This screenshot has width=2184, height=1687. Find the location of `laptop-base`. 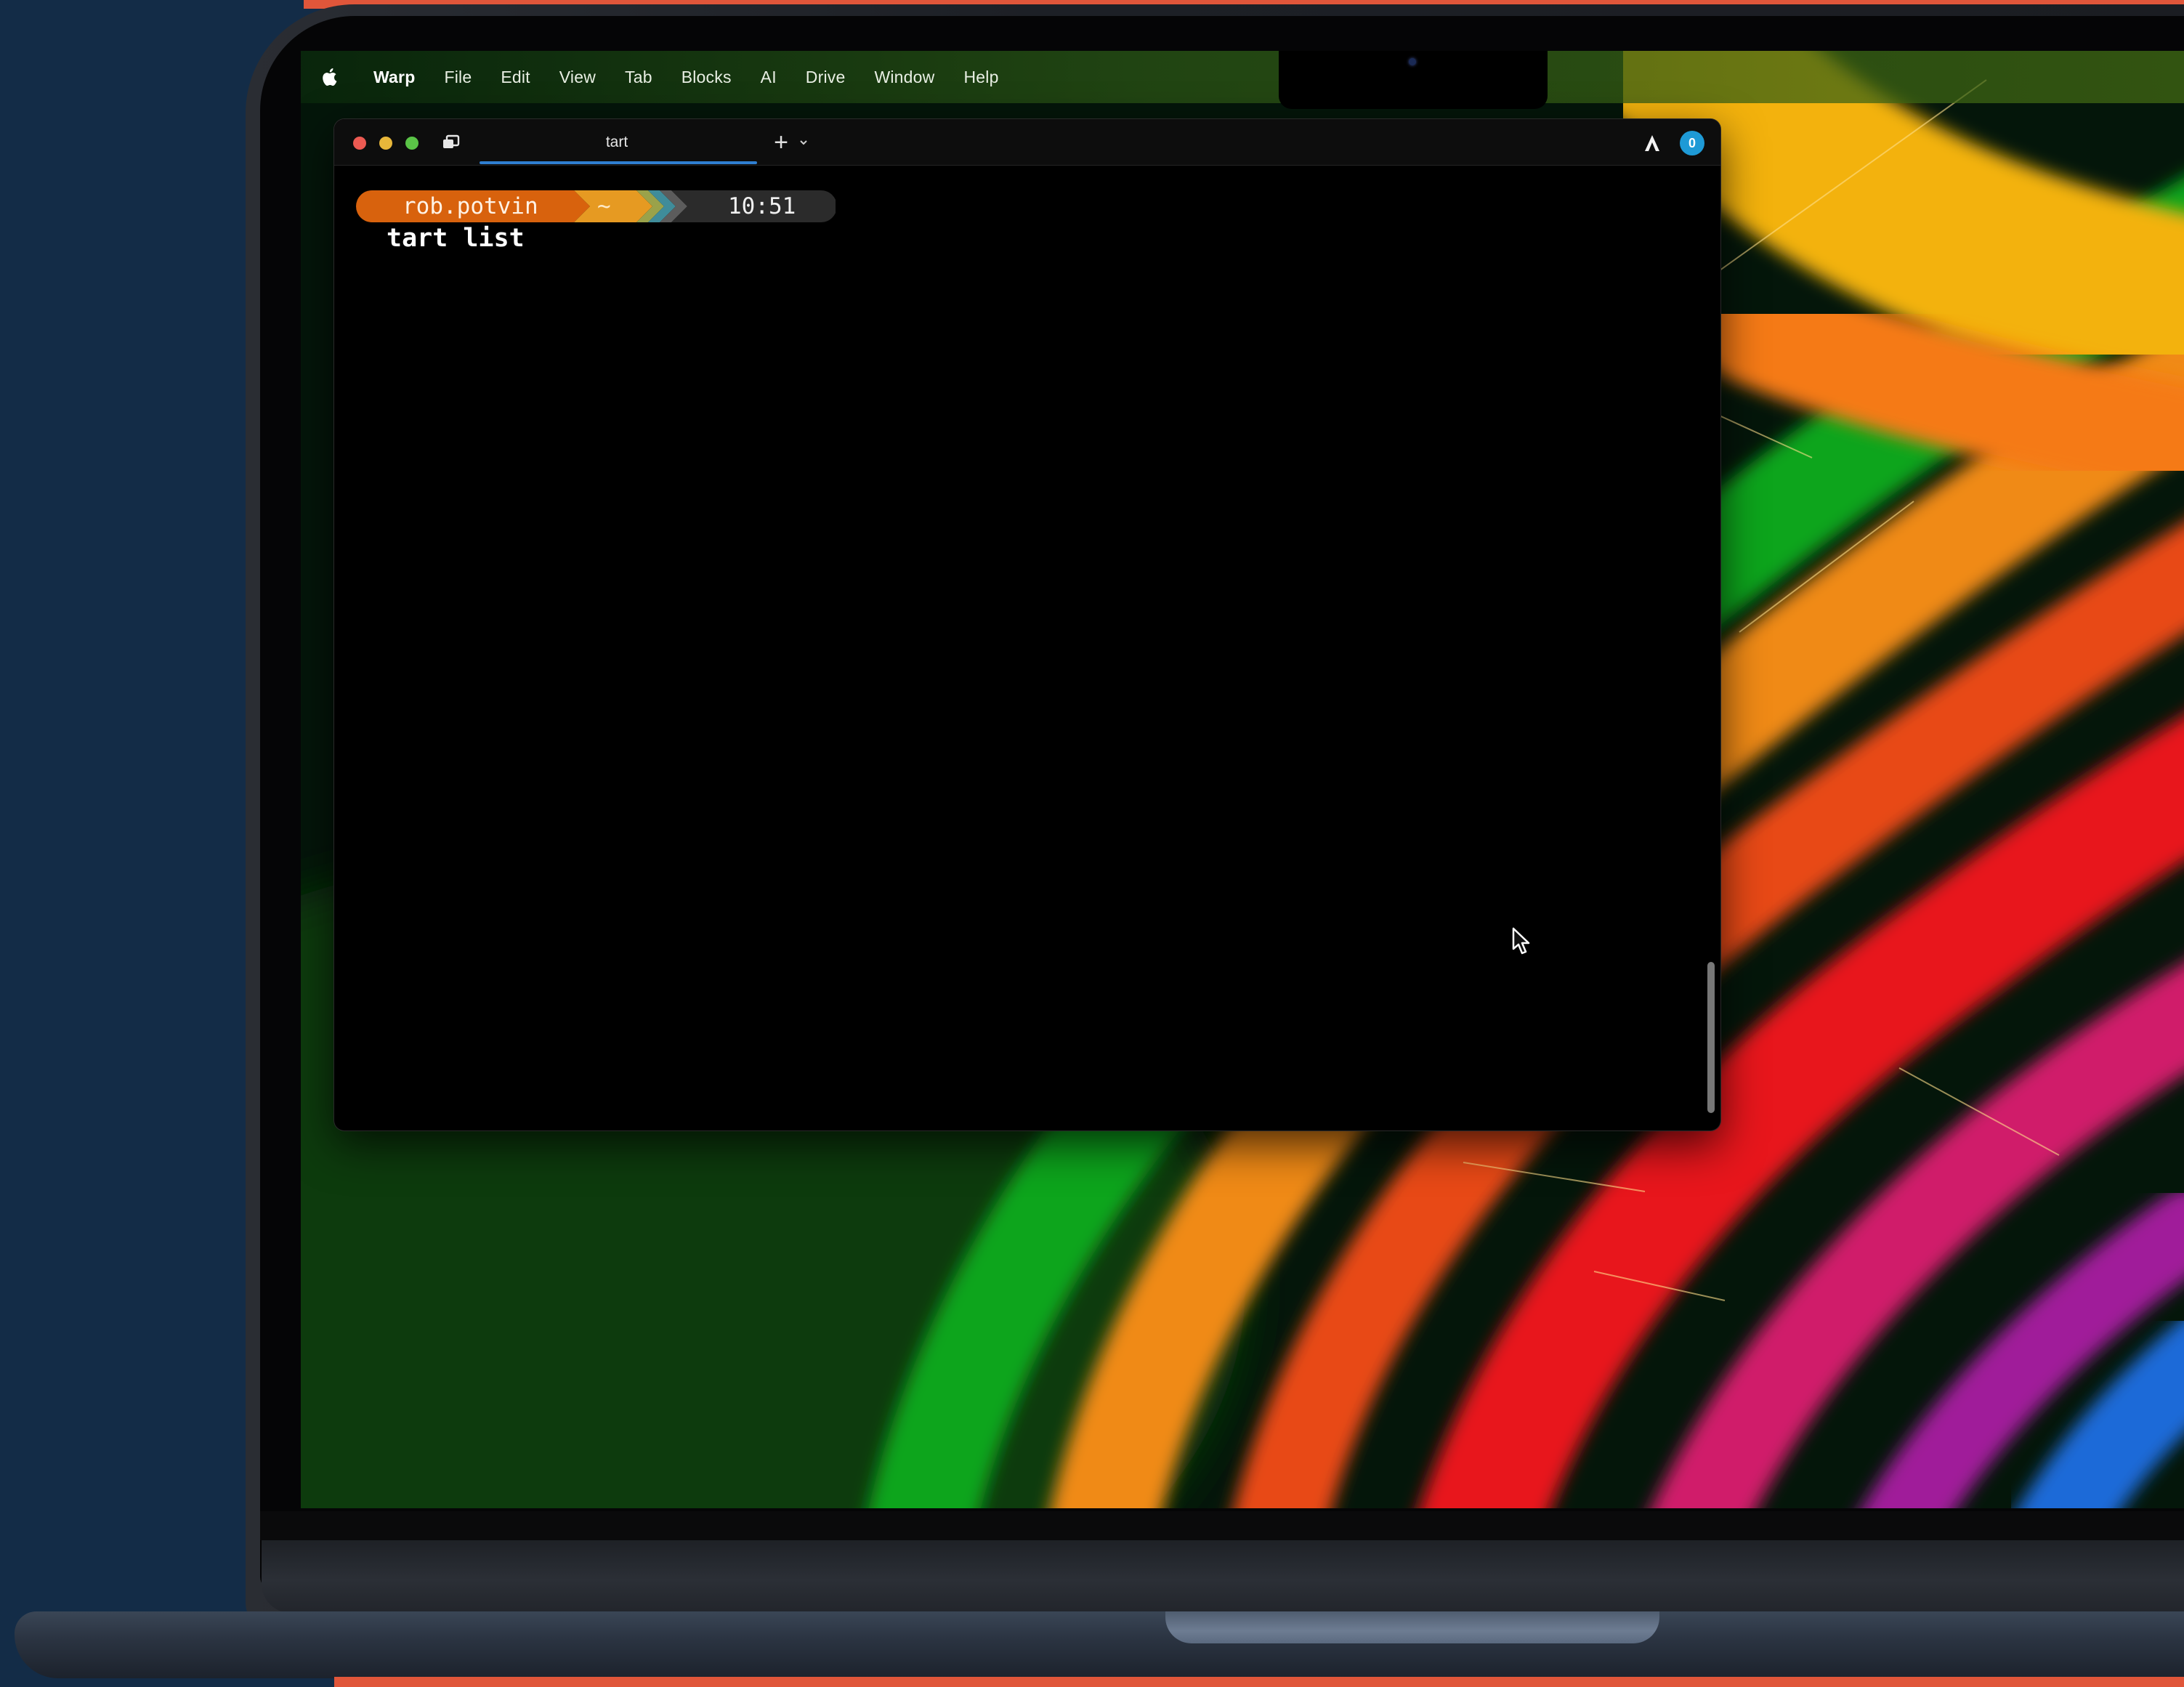

laptop-base is located at coordinates (1099, 1644).